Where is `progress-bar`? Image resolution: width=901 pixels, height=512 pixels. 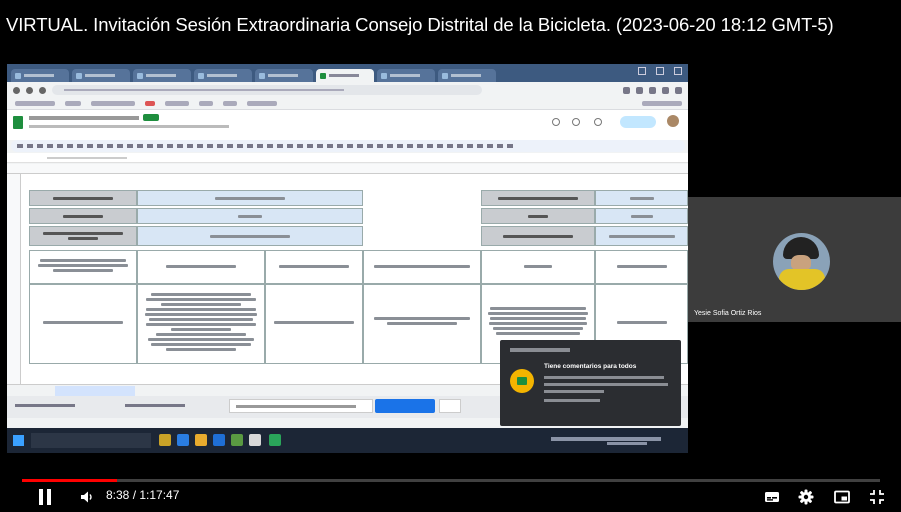 progress-bar is located at coordinates (451, 480).